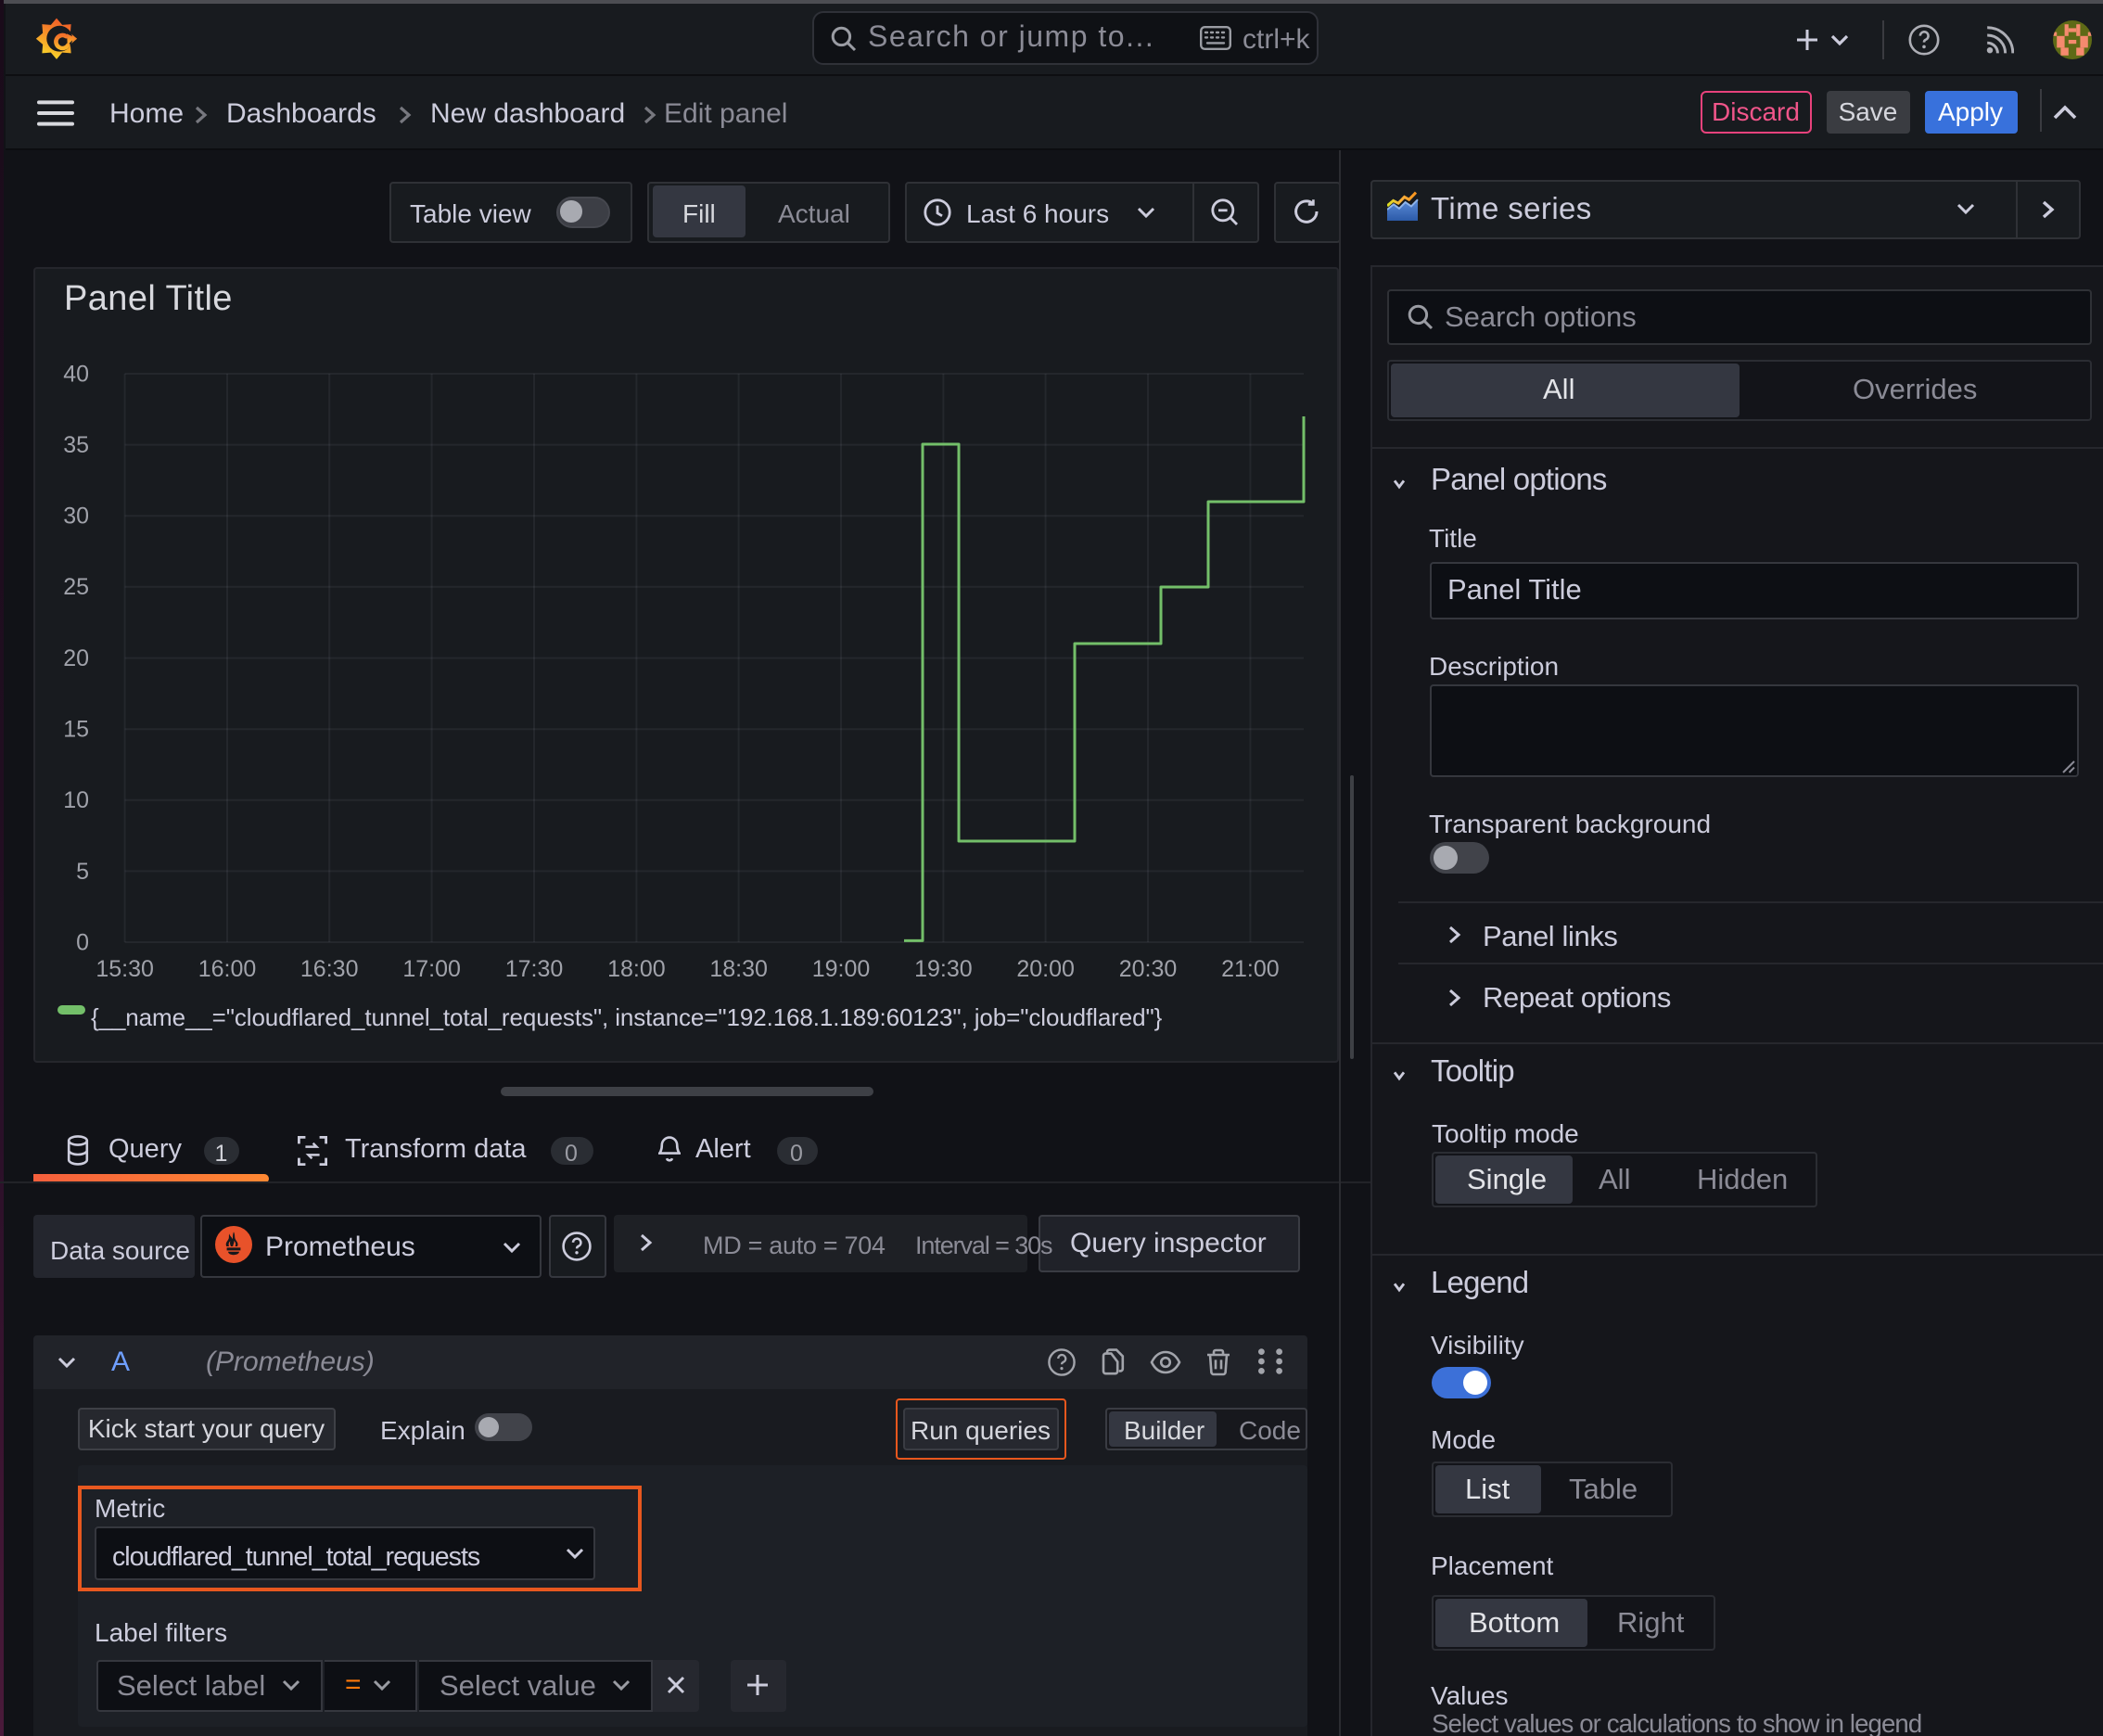 The image size is (2103, 1736). What do you see at coordinates (76, 799) in the screenshot?
I see `svg-text: 10` at bounding box center [76, 799].